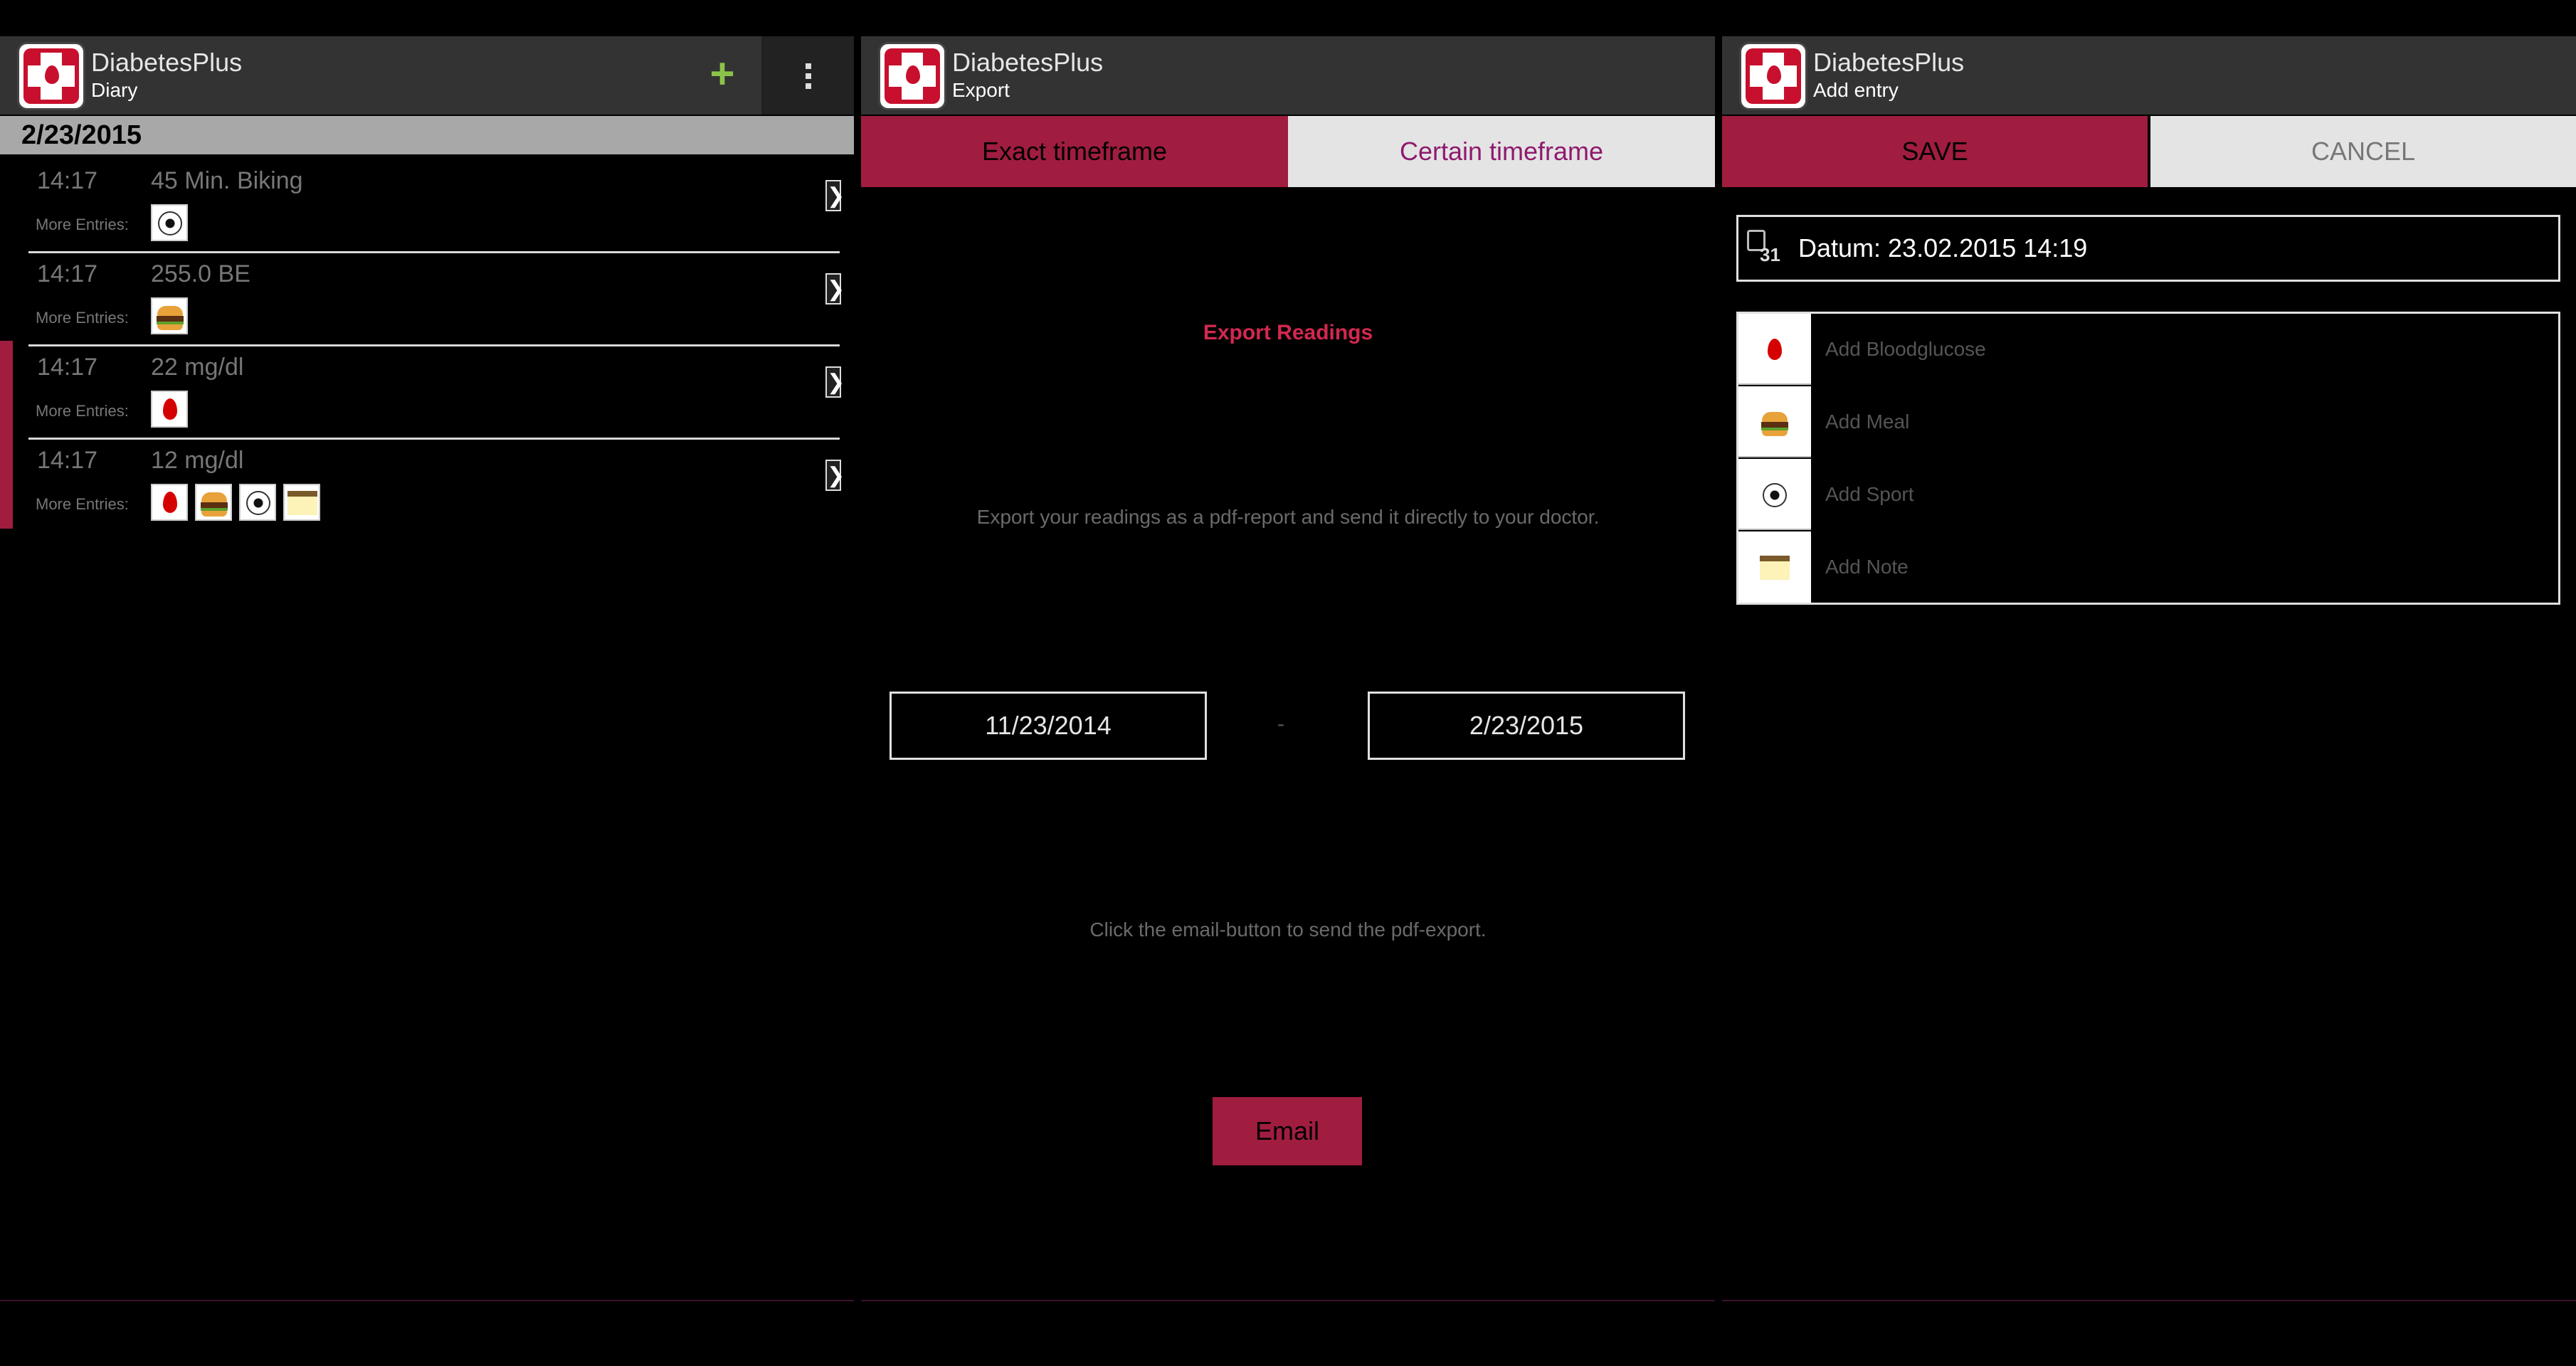  What do you see at coordinates (2148, 567) in the screenshot?
I see `add-note-item: Add Note` at bounding box center [2148, 567].